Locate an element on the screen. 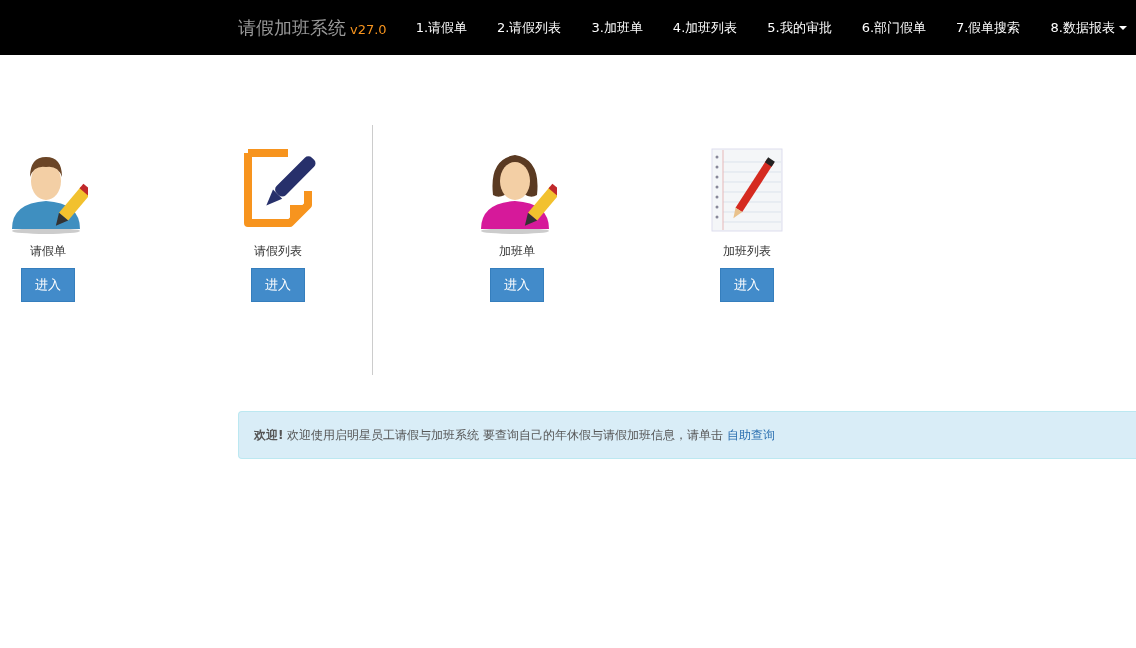 The height and width of the screenshot is (648, 1136). nav-link: 8.数据报表 is located at coordinates (1085, 27).